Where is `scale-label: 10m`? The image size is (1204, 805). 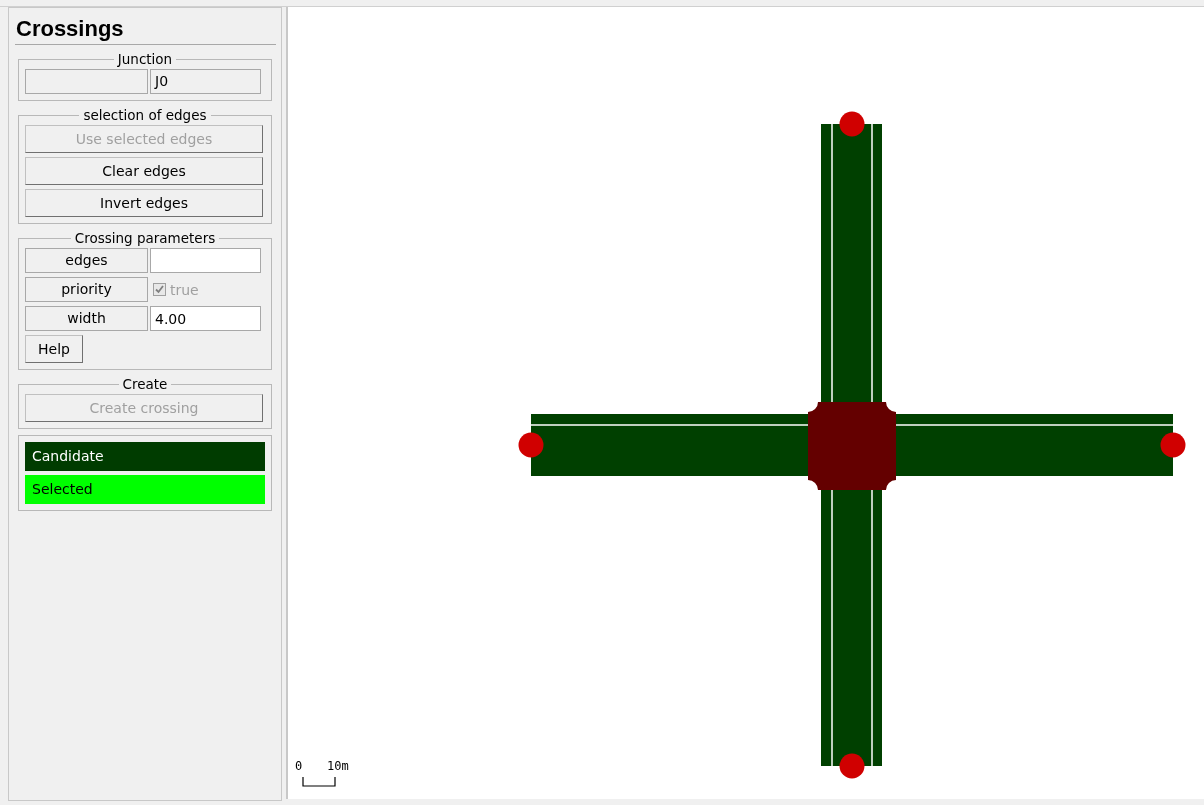 scale-label: 10m is located at coordinates (338, 766).